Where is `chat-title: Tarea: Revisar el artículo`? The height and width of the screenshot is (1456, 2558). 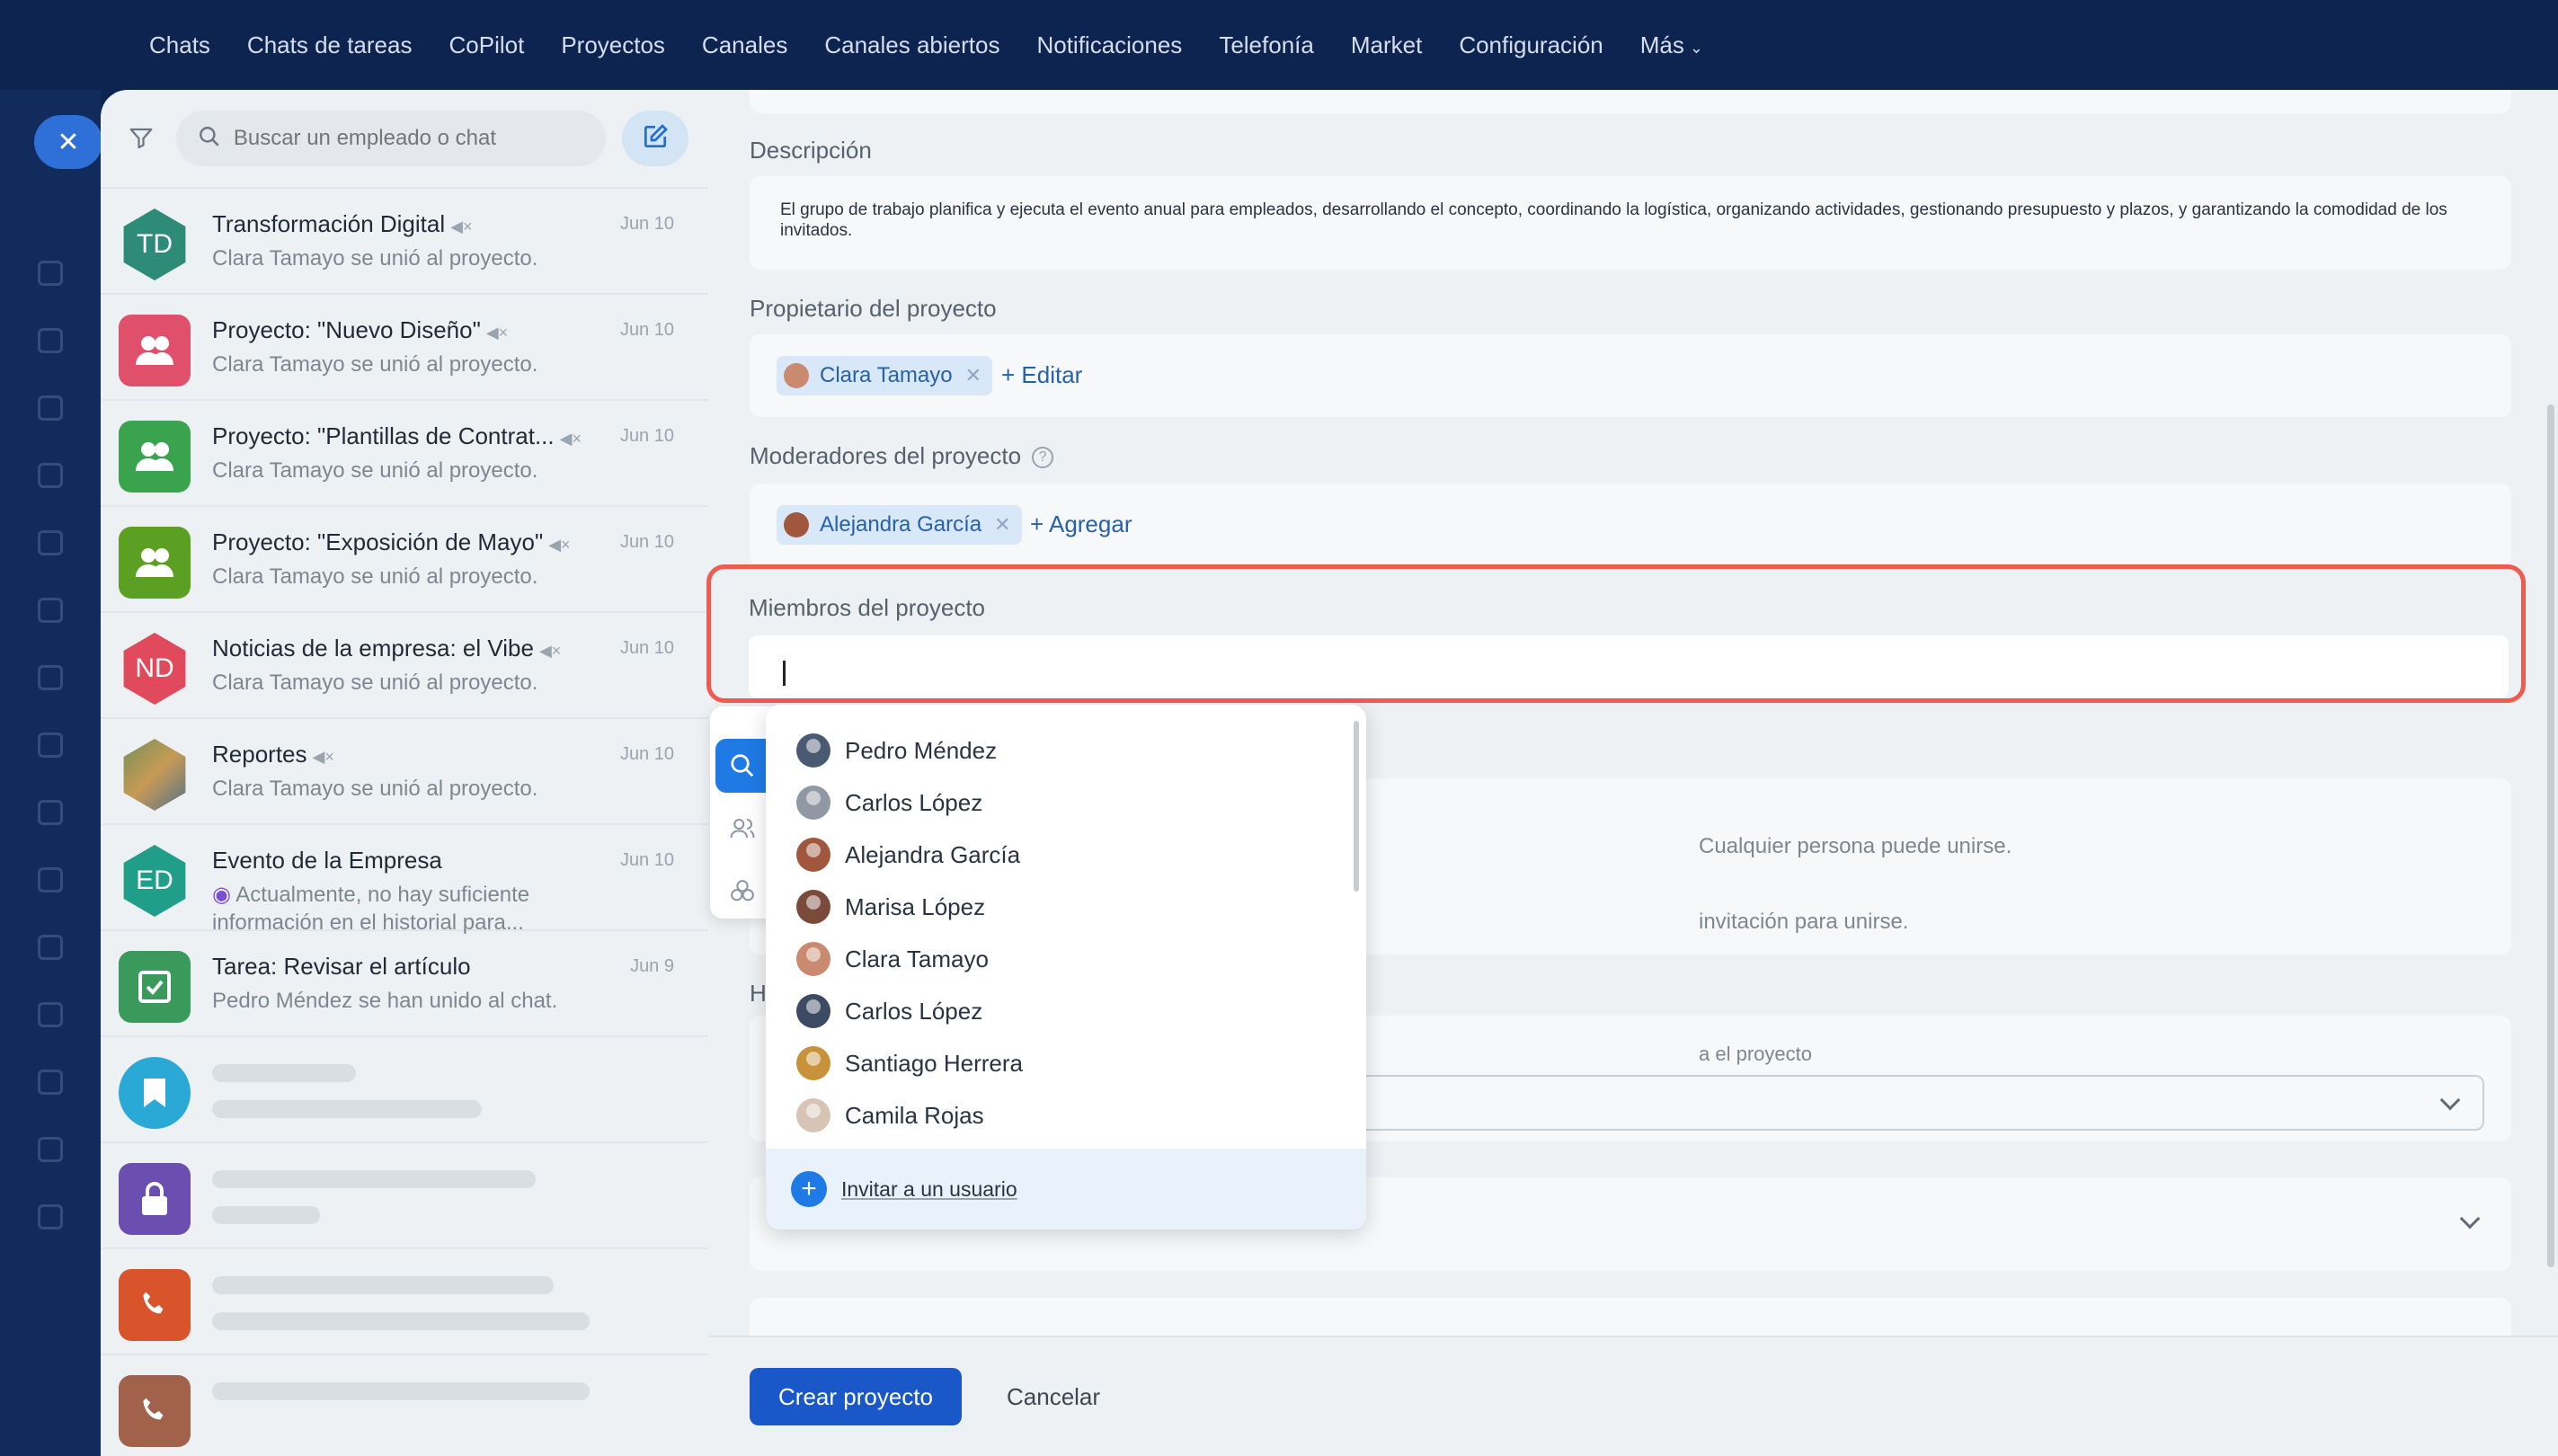
chat-title: Tarea: Revisar el artículo is located at coordinates (341, 967).